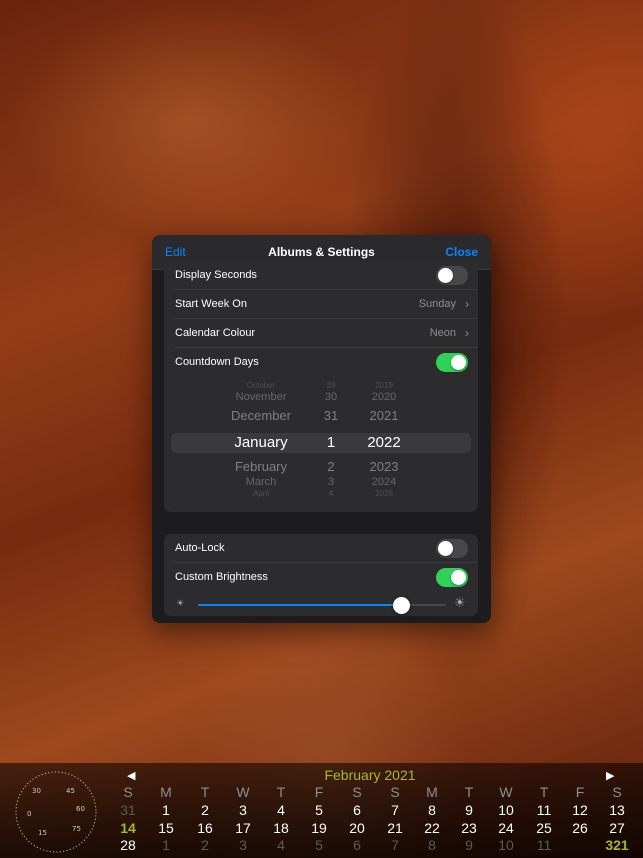 This screenshot has width=643, height=858. Describe the element at coordinates (402, 605) in the screenshot. I see `brightness-slider-thumb` at that location.